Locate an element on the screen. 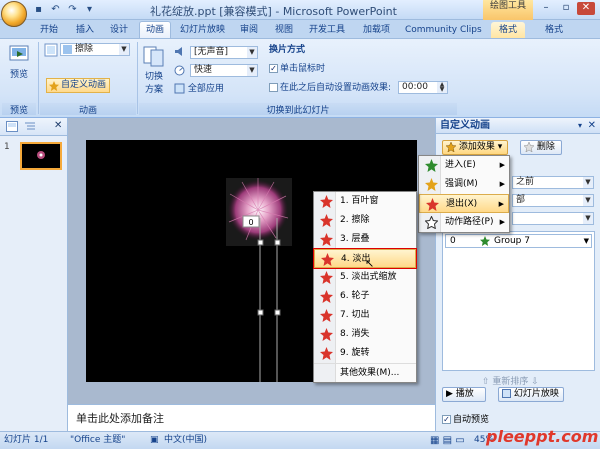 The image size is (600, 449). transition-scheme-icon is located at coordinates (153, 56).